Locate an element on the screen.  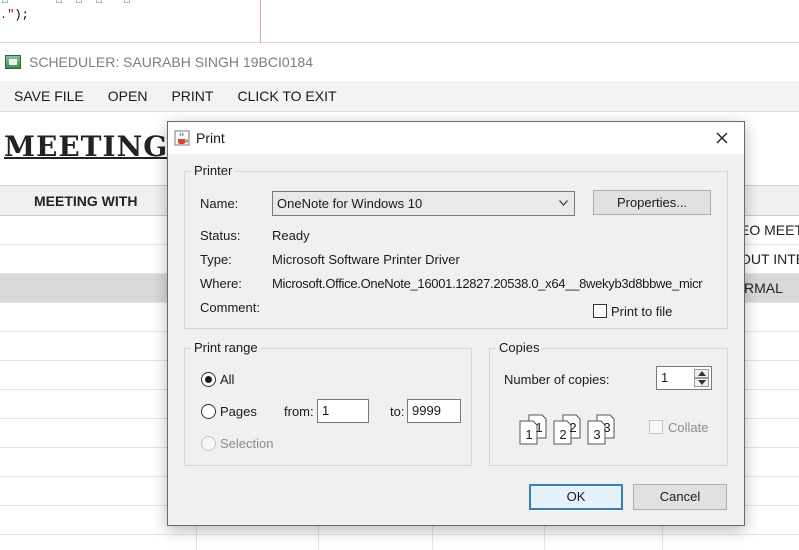
increment-button is located at coordinates (701, 373).